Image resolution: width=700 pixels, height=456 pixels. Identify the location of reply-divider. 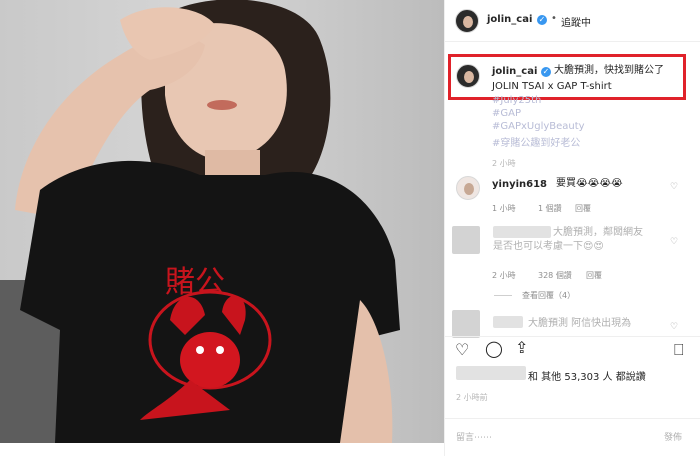
(503, 295).